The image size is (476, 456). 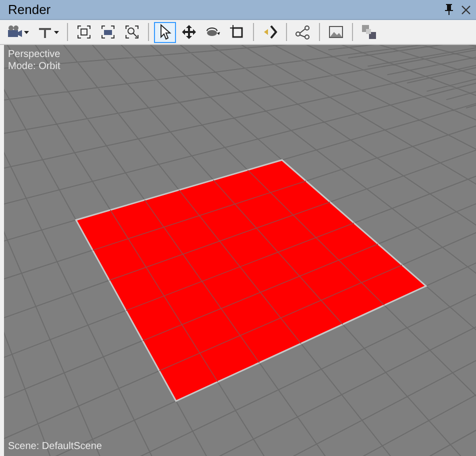 I want to click on connect-icon, so click(x=303, y=32).